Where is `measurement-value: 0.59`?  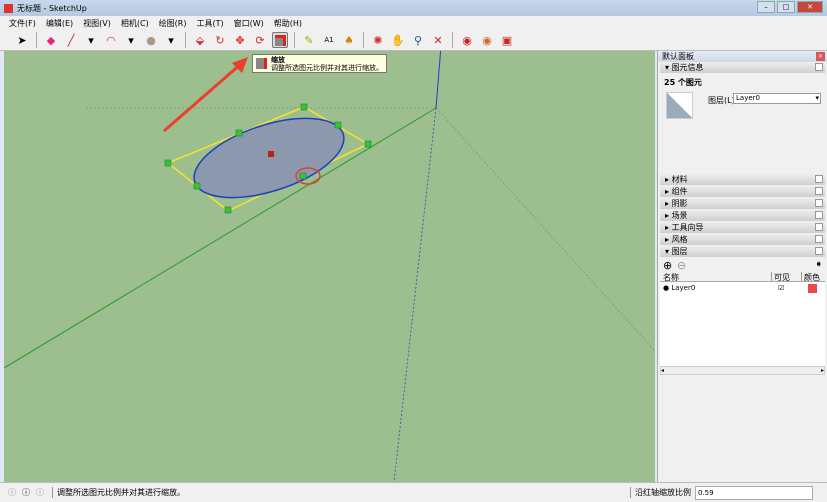
measurement-value: 0.59 is located at coordinates (706, 492).